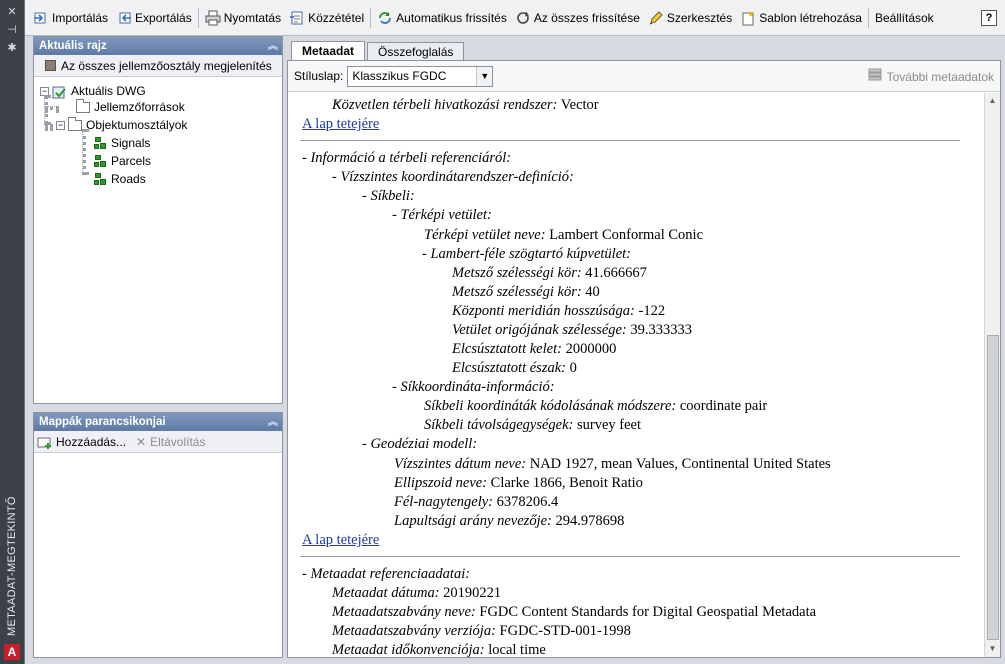  Describe the element at coordinates (326, 18) in the screenshot. I see `publish-button: Közzététel` at that location.